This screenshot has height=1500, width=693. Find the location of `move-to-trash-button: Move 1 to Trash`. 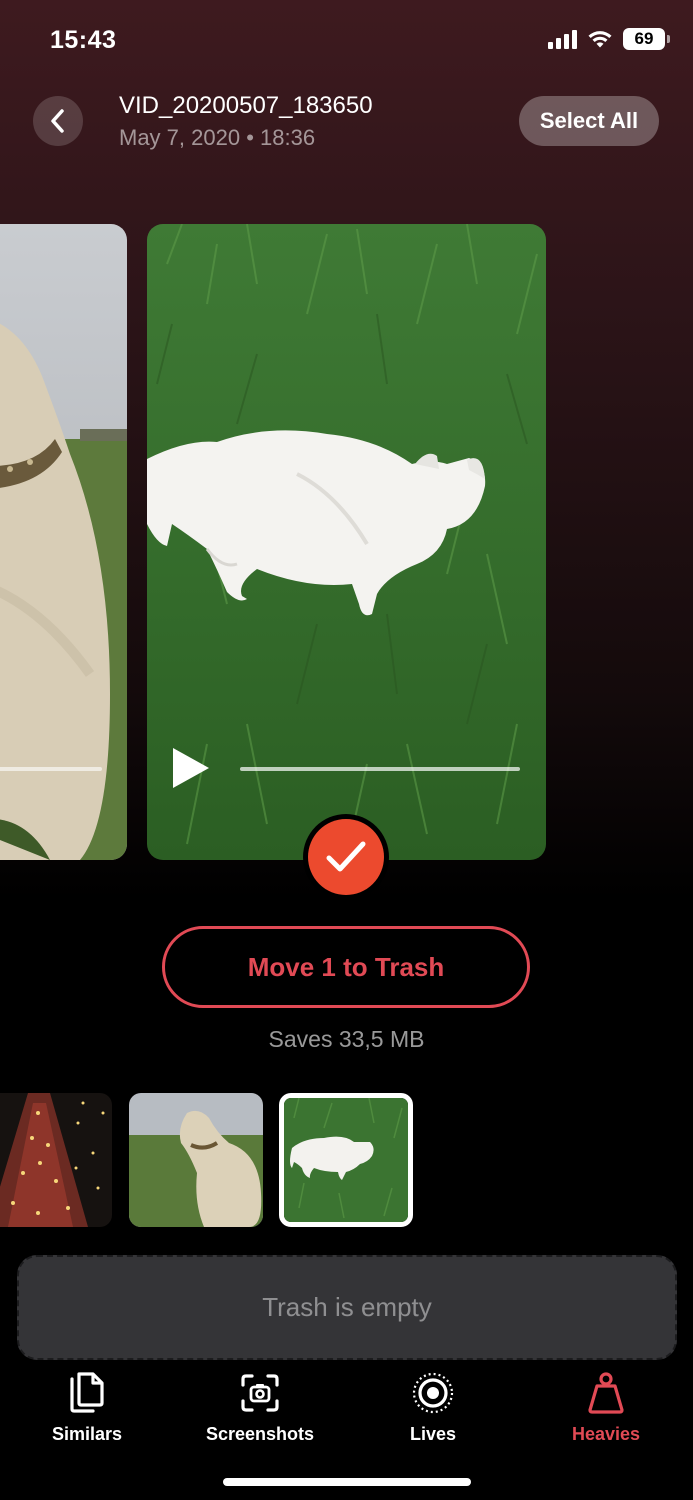

move-to-trash-button: Move 1 to Trash is located at coordinates (346, 967).